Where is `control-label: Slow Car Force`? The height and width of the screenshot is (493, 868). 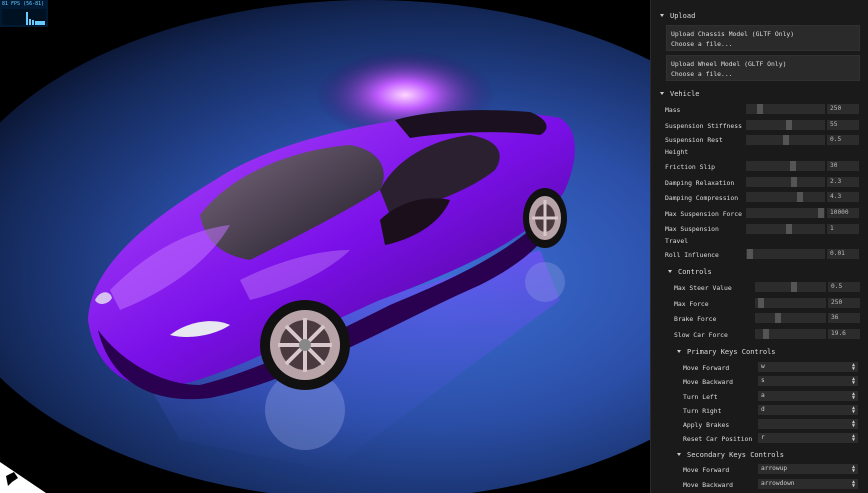 control-label: Slow Car Force is located at coordinates (701, 335).